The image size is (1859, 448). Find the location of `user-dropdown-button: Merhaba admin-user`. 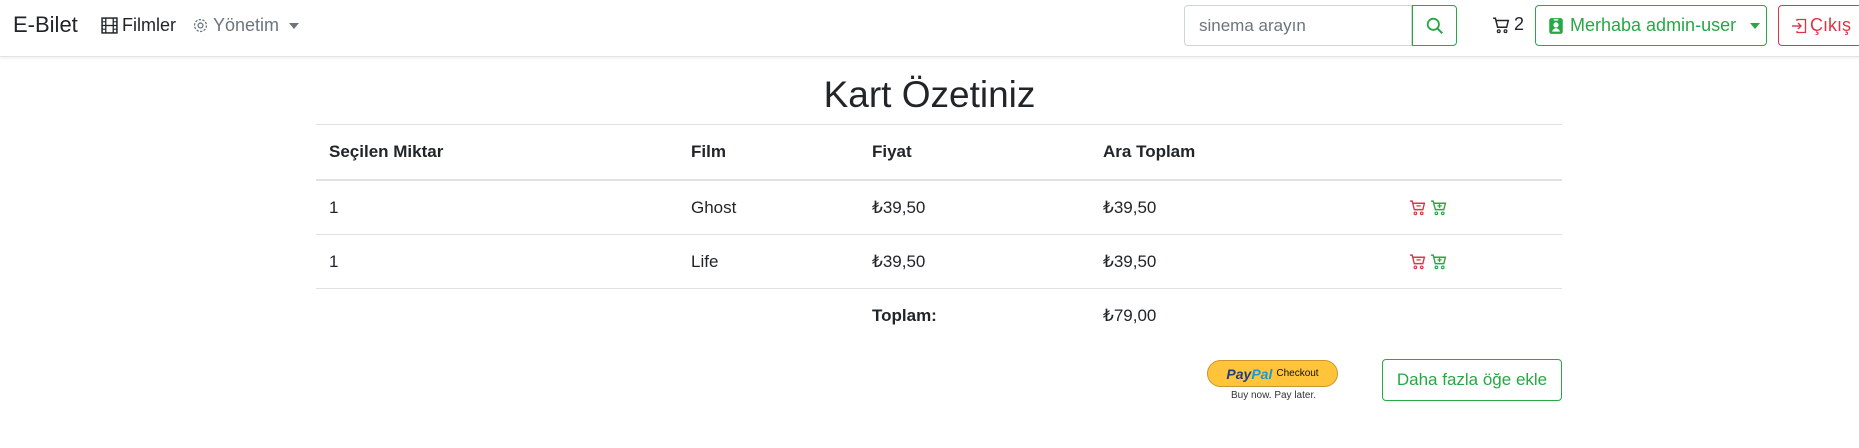

user-dropdown-button: Merhaba admin-user is located at coordinates (1651, 25).